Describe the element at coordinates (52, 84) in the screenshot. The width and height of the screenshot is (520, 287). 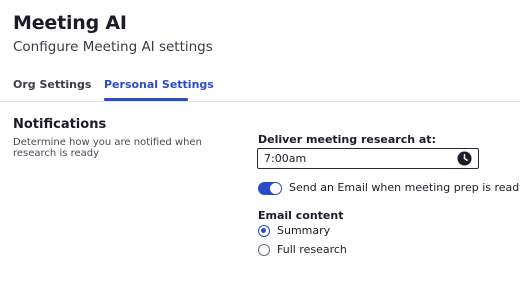
I see `tab-org-settings: Org Settings` at that location.